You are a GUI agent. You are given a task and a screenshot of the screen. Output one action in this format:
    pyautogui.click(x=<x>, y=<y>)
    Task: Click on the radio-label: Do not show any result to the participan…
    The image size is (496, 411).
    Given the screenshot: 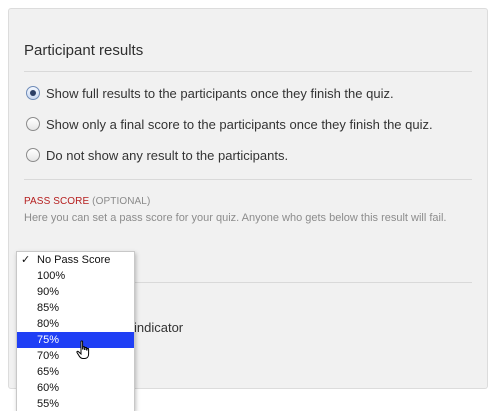 What is the action you would take?
    pyautogui.click(x=167, y=155)
    